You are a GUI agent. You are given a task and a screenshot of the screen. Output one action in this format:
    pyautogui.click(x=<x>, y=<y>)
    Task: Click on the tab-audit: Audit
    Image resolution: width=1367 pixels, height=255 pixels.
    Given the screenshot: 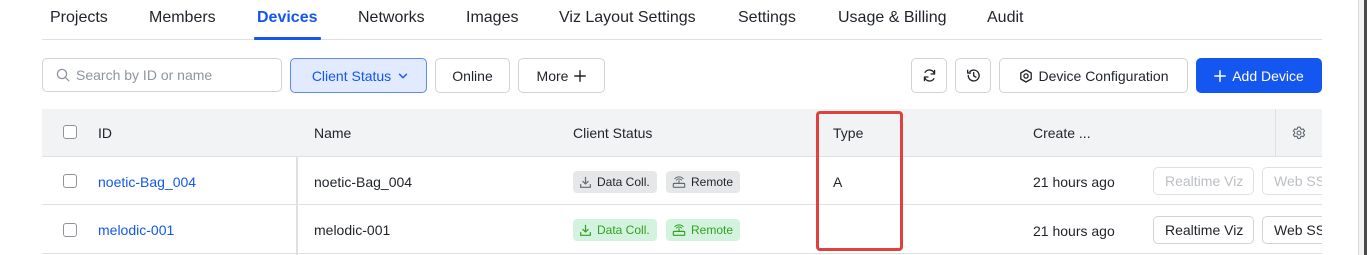 What is the action you would take?
    pyautogui.click(x=1005, y=18)
    